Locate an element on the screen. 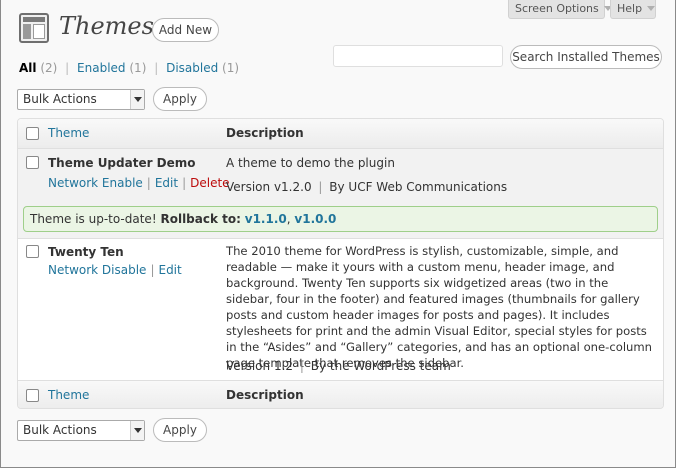 The height and width of the screenshot is (468, 676). status-filters: All (2) | Enabled (1) | Disabled (1) is located at coordinates (129, 68).